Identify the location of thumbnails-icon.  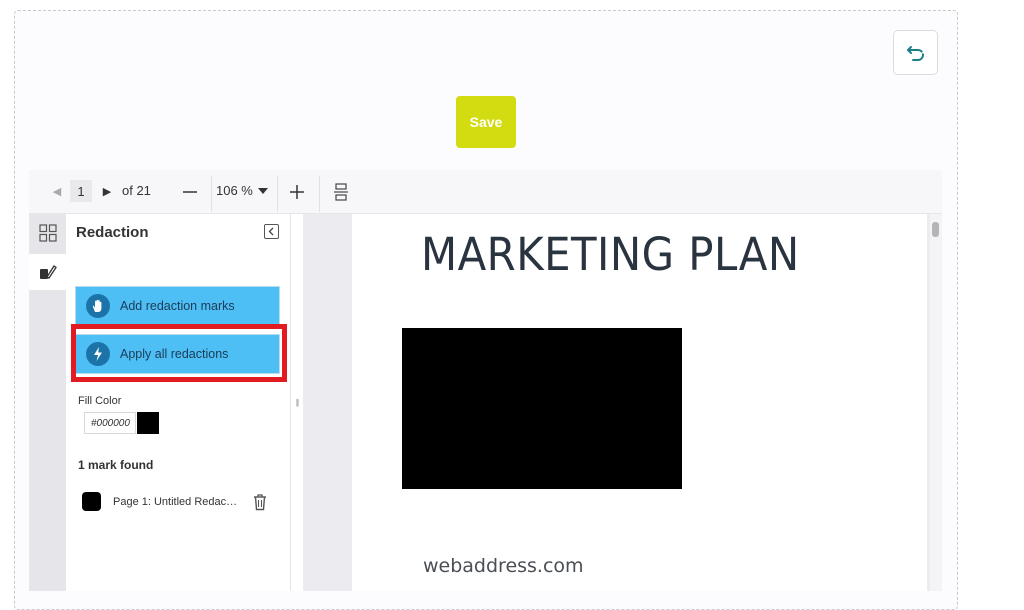
(47, 233).